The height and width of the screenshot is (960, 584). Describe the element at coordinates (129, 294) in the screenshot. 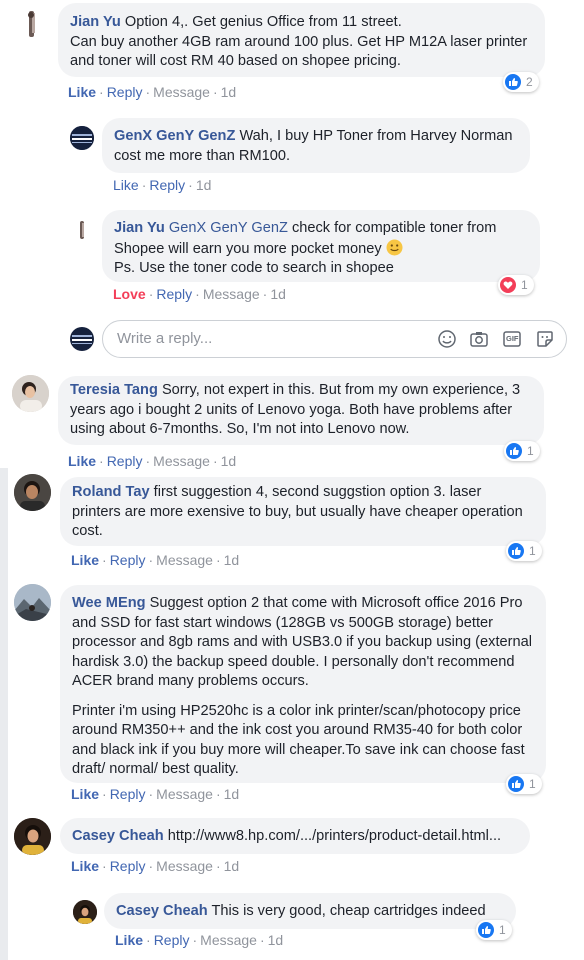

I see `love-link: Love` at that location.